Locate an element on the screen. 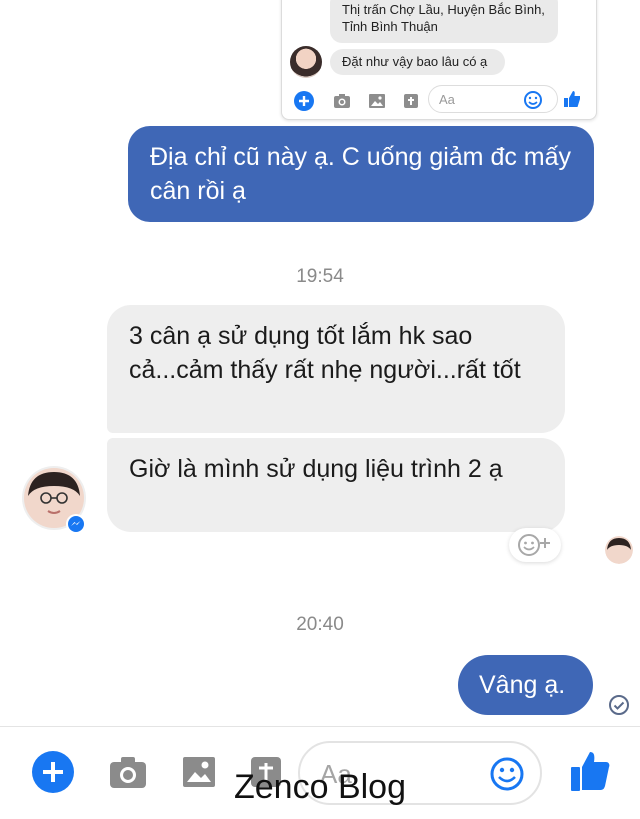 Image resolution: width=640 pixels, height=819 pixels. add-reaction-icon is located at coordinates (534, 545).